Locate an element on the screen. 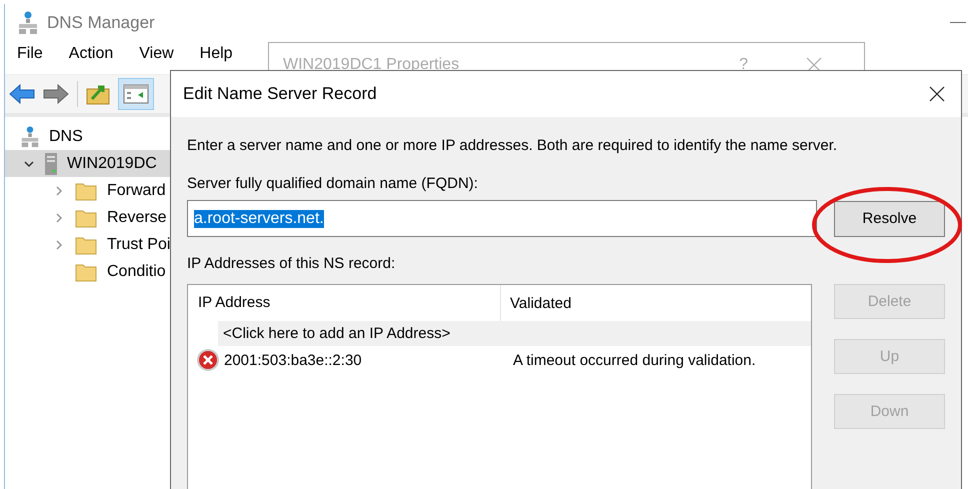 The image size is (968, 489). tree-item: DNS is located at coordinates (66, 137).